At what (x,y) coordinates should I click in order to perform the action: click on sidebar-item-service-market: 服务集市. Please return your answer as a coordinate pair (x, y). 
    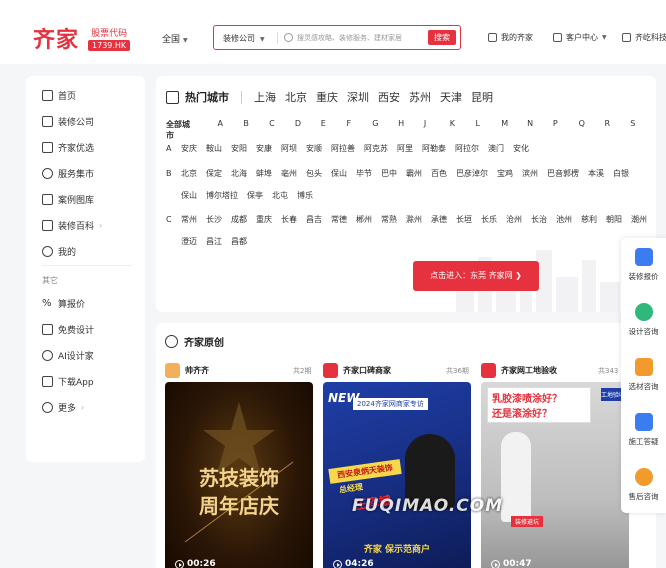
    Looking at the image, I should click on (68, 173).